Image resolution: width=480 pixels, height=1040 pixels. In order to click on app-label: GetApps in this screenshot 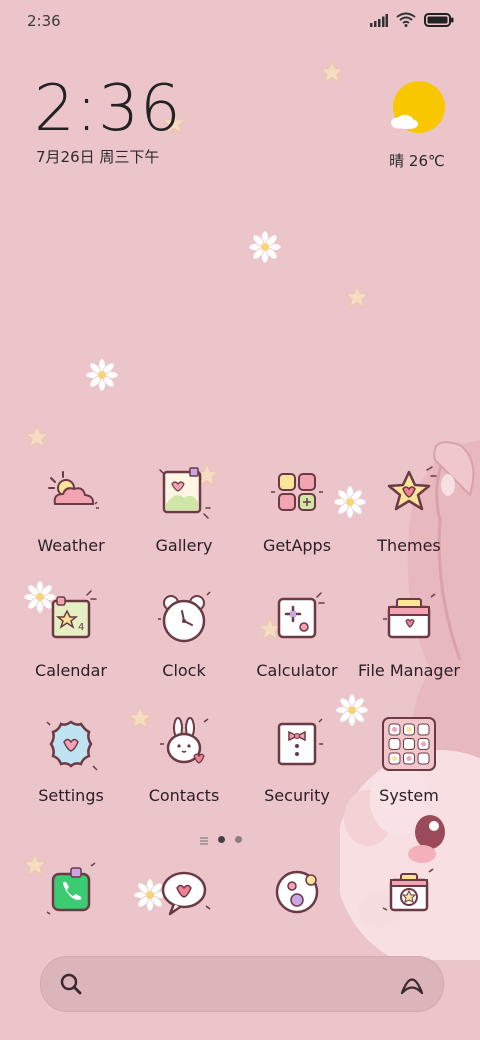, I will do `click(297, 545)`.